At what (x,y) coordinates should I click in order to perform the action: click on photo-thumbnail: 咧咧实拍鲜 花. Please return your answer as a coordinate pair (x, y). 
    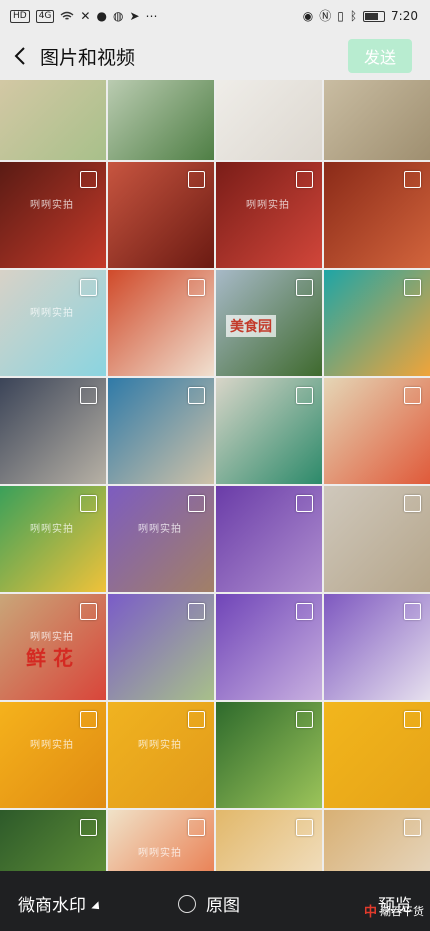
    Looking at the image, I should click on (53, 647).